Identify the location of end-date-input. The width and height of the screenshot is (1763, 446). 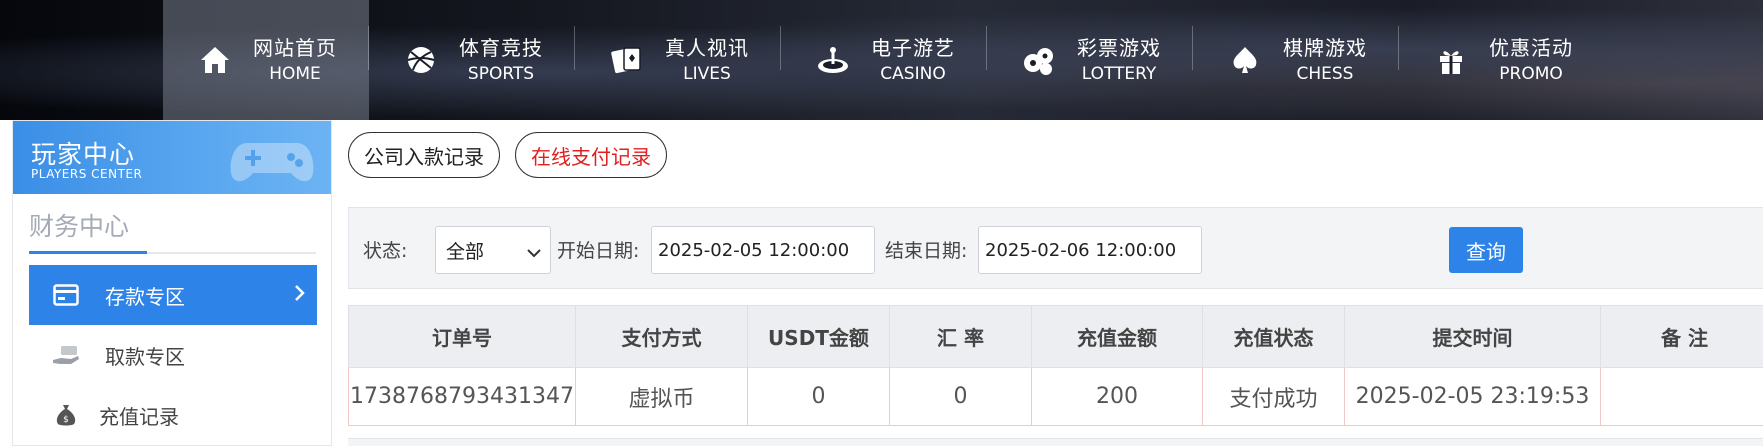
(1090, 250).